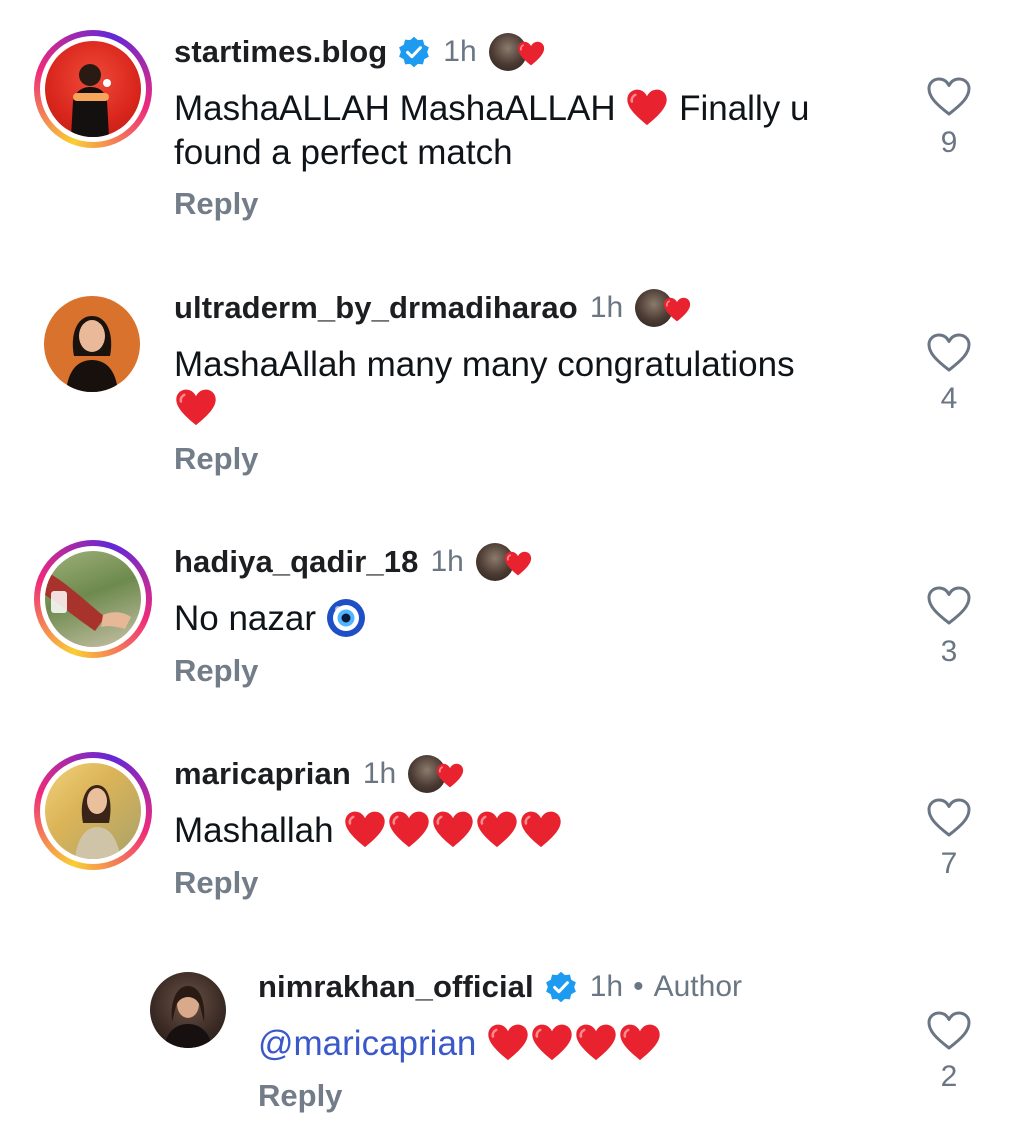 This screenshot has height=1143, width=1024. What do you see at coordinates (949, 1076) in the screenshot?
I see `like-count: 2` at bounding box center [949, 1076].